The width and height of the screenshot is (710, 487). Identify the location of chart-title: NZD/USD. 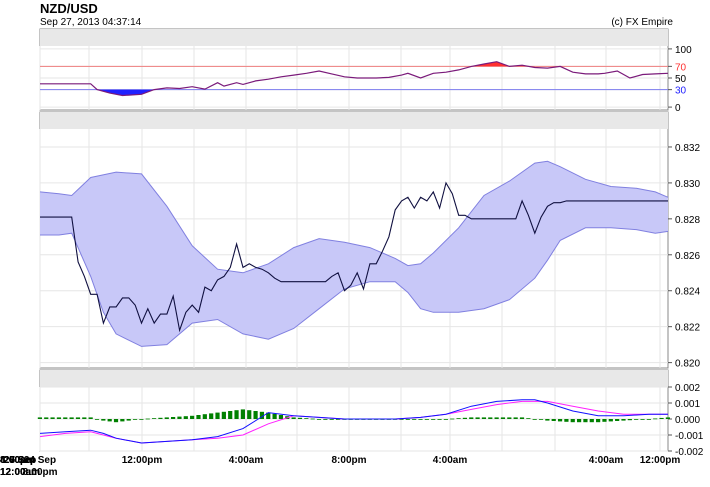
(69, 8).